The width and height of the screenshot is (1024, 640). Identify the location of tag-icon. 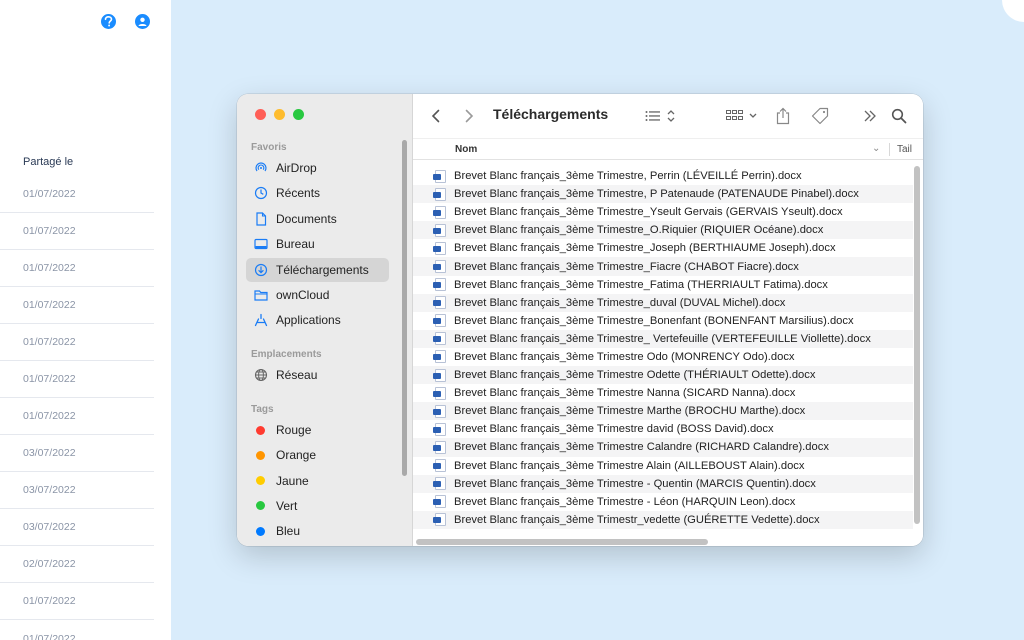
(820, 116).